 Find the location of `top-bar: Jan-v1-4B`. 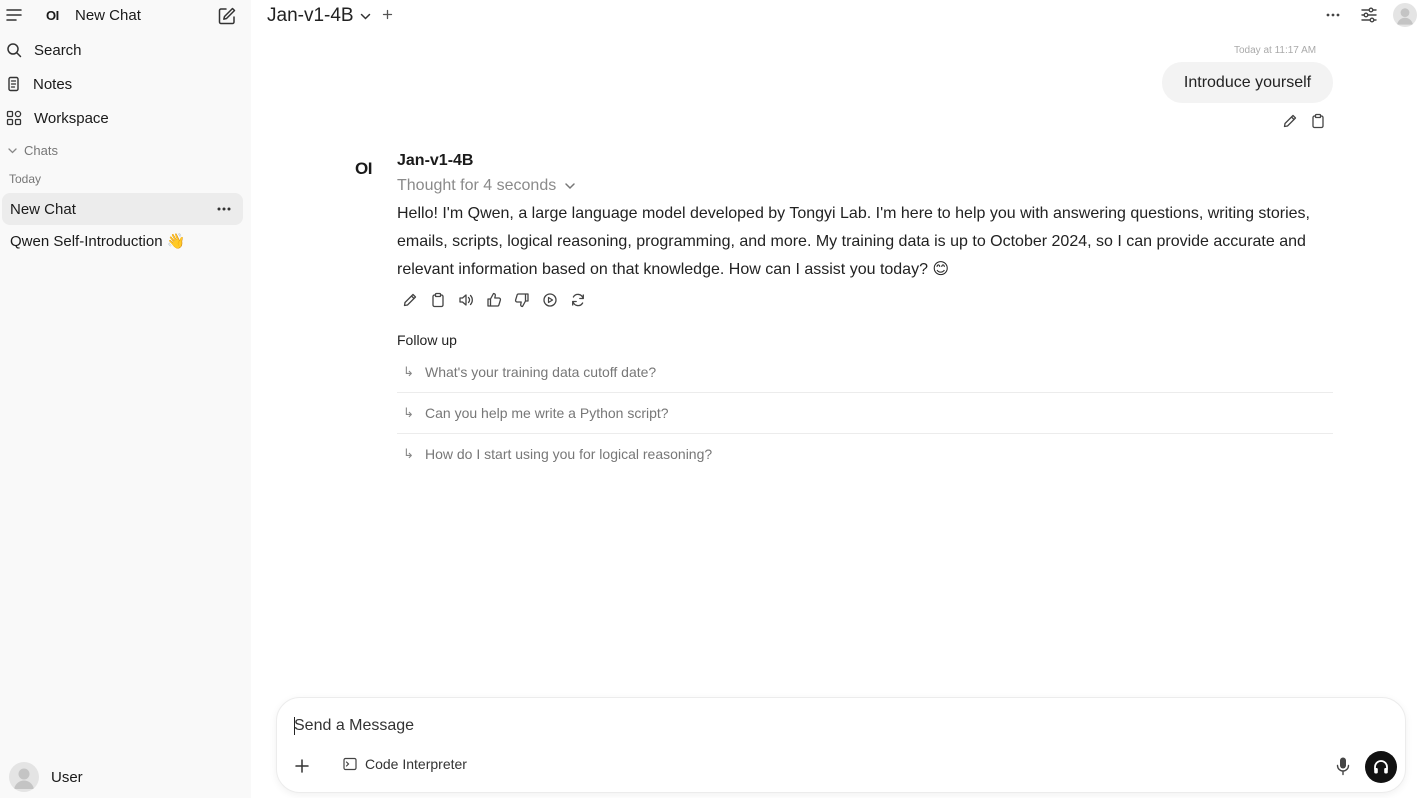

top-bar: Jan-v1-4B is located at coordinates (835, 16).